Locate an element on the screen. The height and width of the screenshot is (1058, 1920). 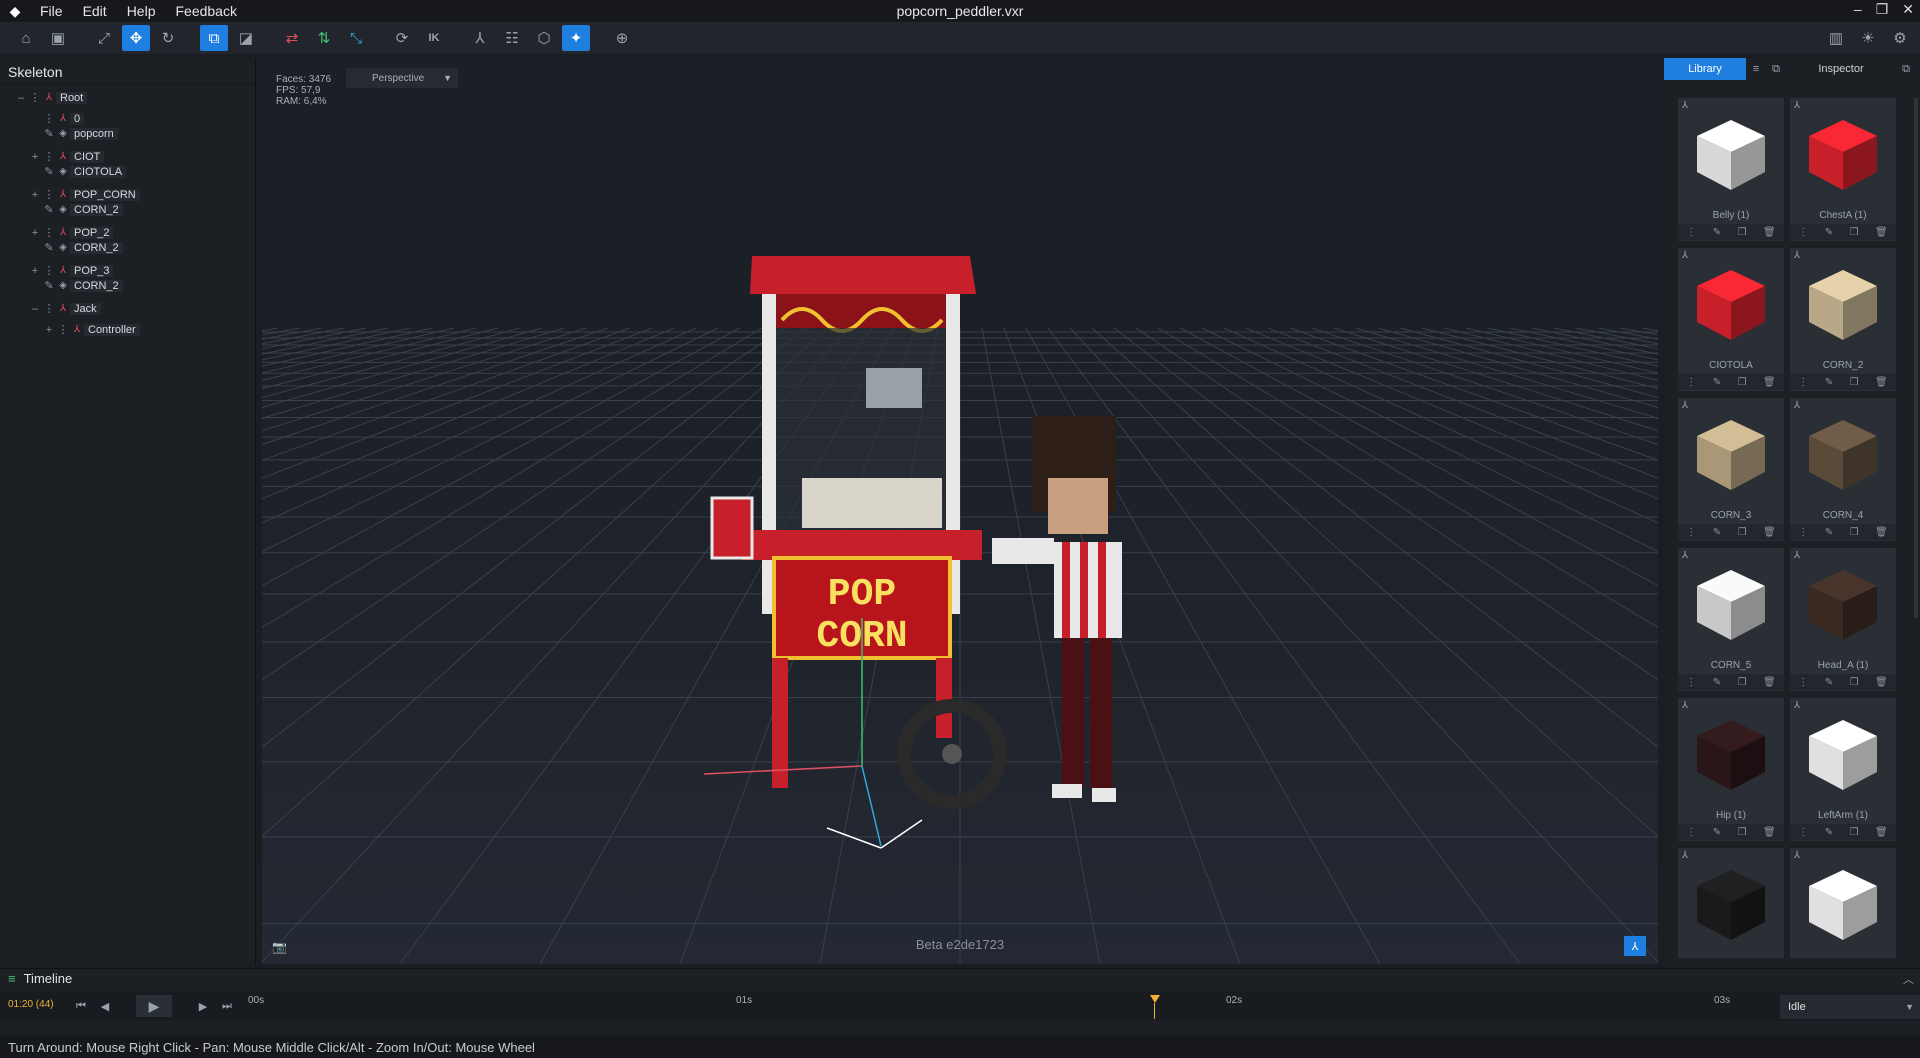
world-space-icon: ◪ is located at coordinates (246, 38).